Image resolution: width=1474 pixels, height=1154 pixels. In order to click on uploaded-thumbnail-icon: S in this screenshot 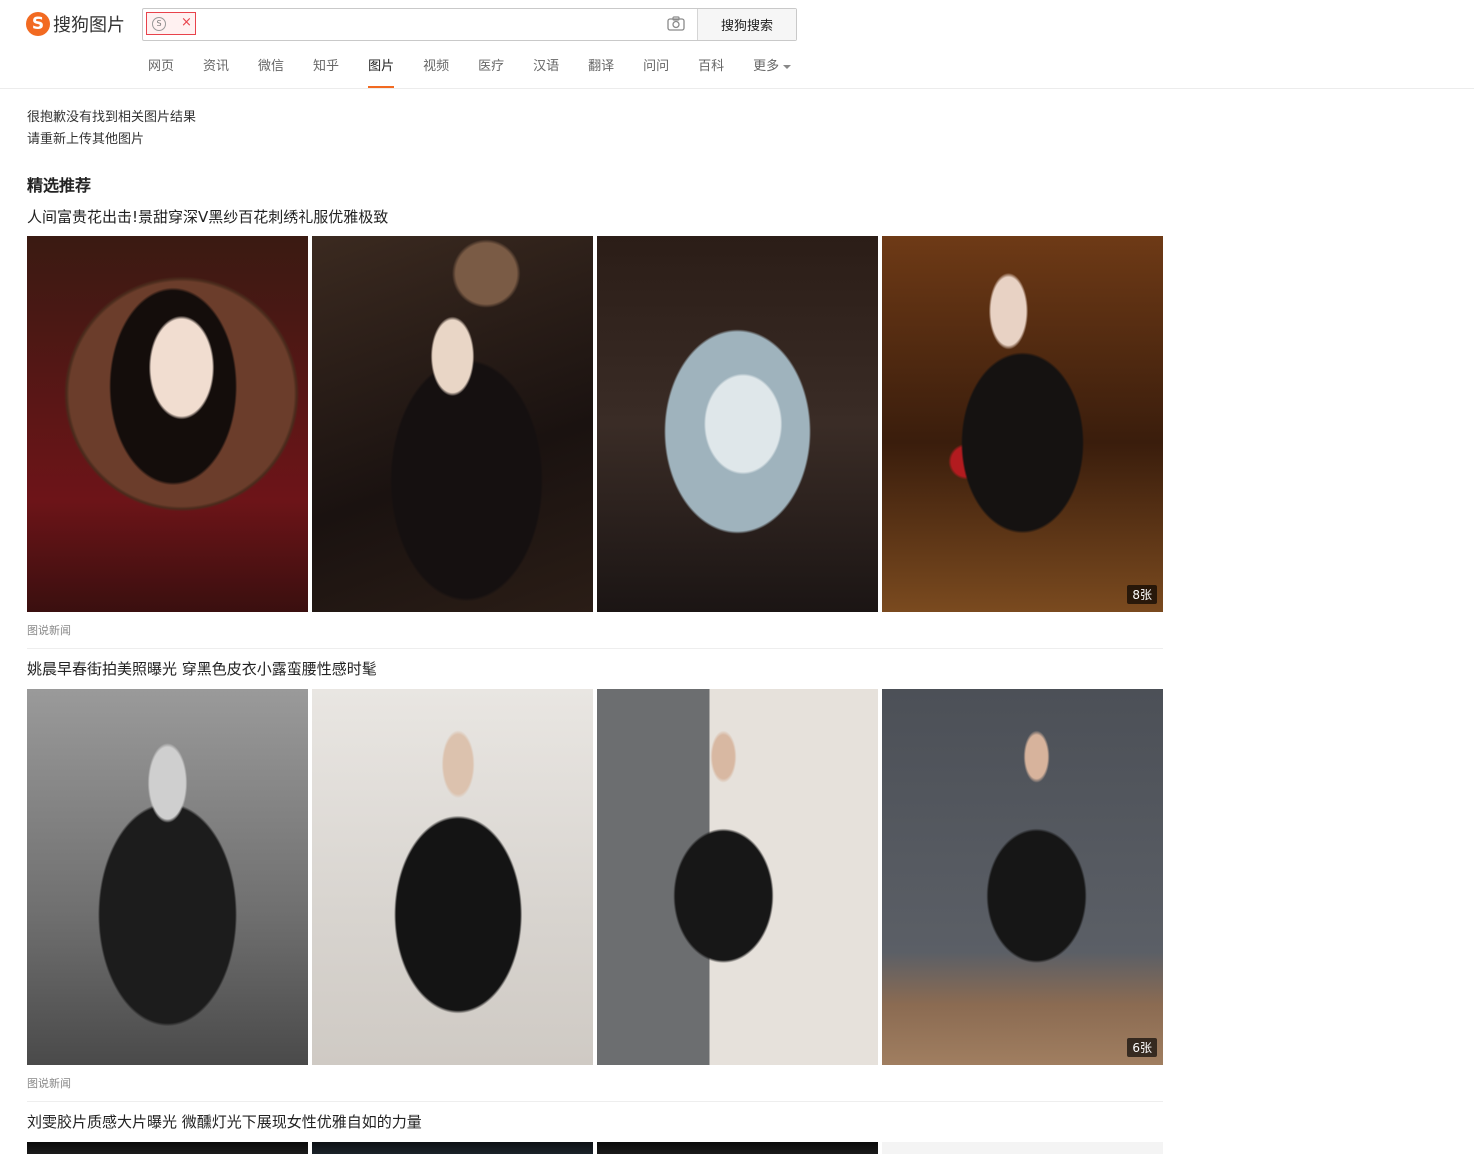, I will do `click(159, 24)`.